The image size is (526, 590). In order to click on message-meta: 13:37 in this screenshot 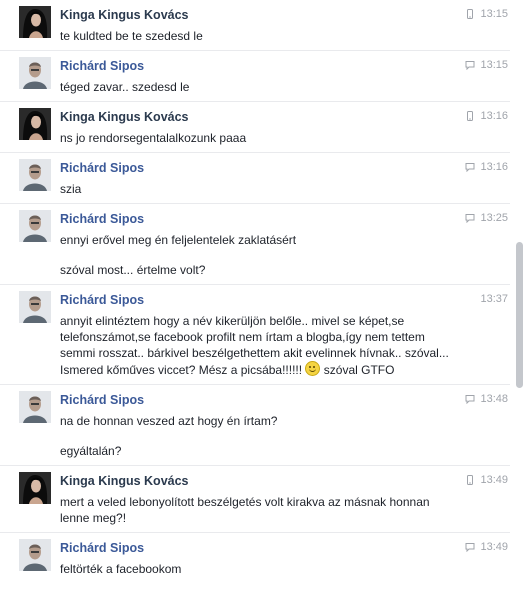, I will do `click(494, 299)`.